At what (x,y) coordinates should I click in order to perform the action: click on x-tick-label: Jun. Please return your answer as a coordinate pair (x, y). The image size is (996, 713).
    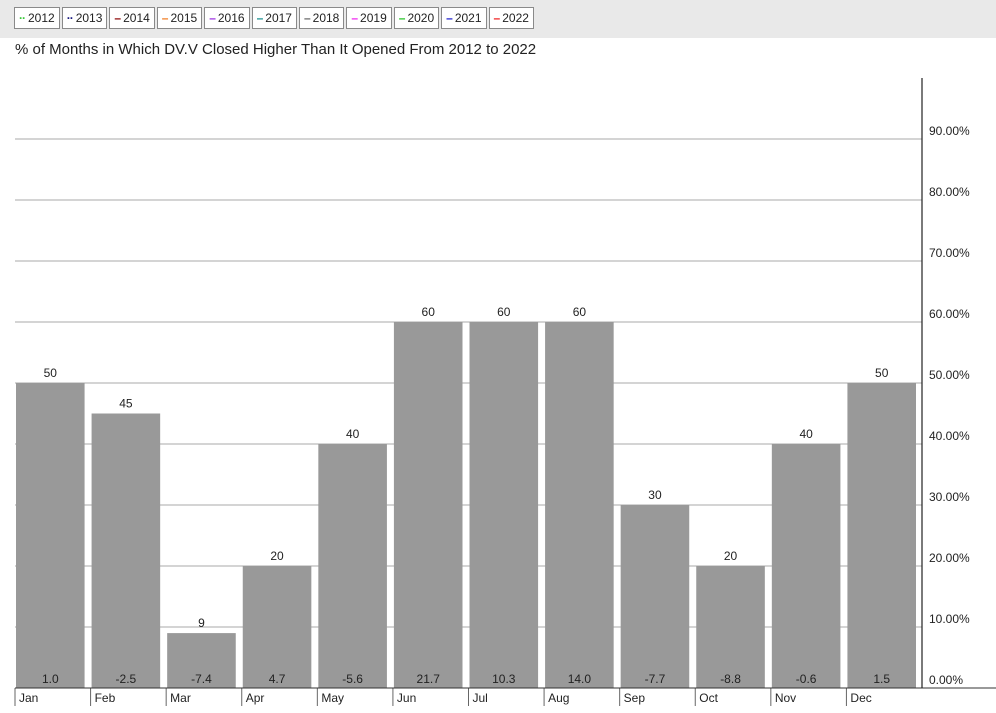
    Looking at the image, I should click on (406, 698).